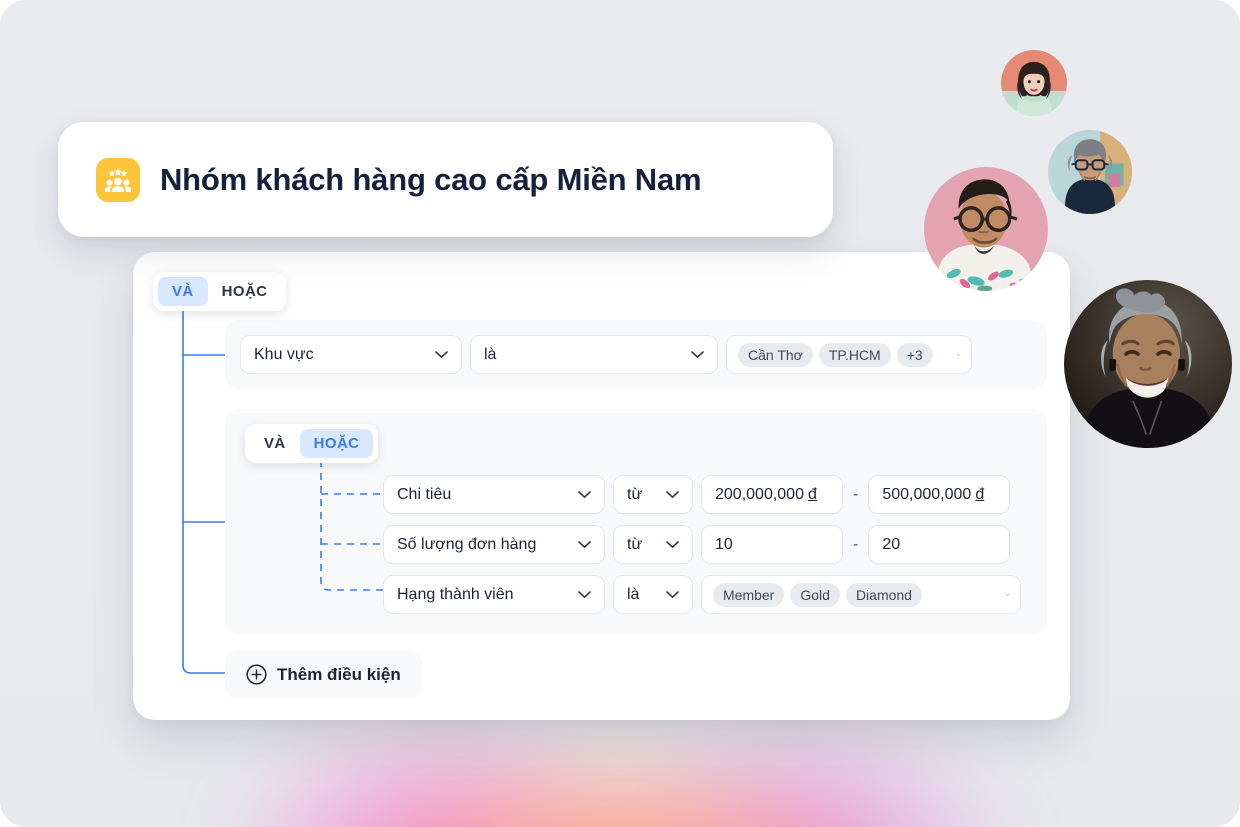 The width and height of the screenshot is (1240, 827). What do you see at coordinates (927, 494) in the screenshot?
I see `nested-row1-value-to-text: 500,000,000` at bounding box center [927, 494].